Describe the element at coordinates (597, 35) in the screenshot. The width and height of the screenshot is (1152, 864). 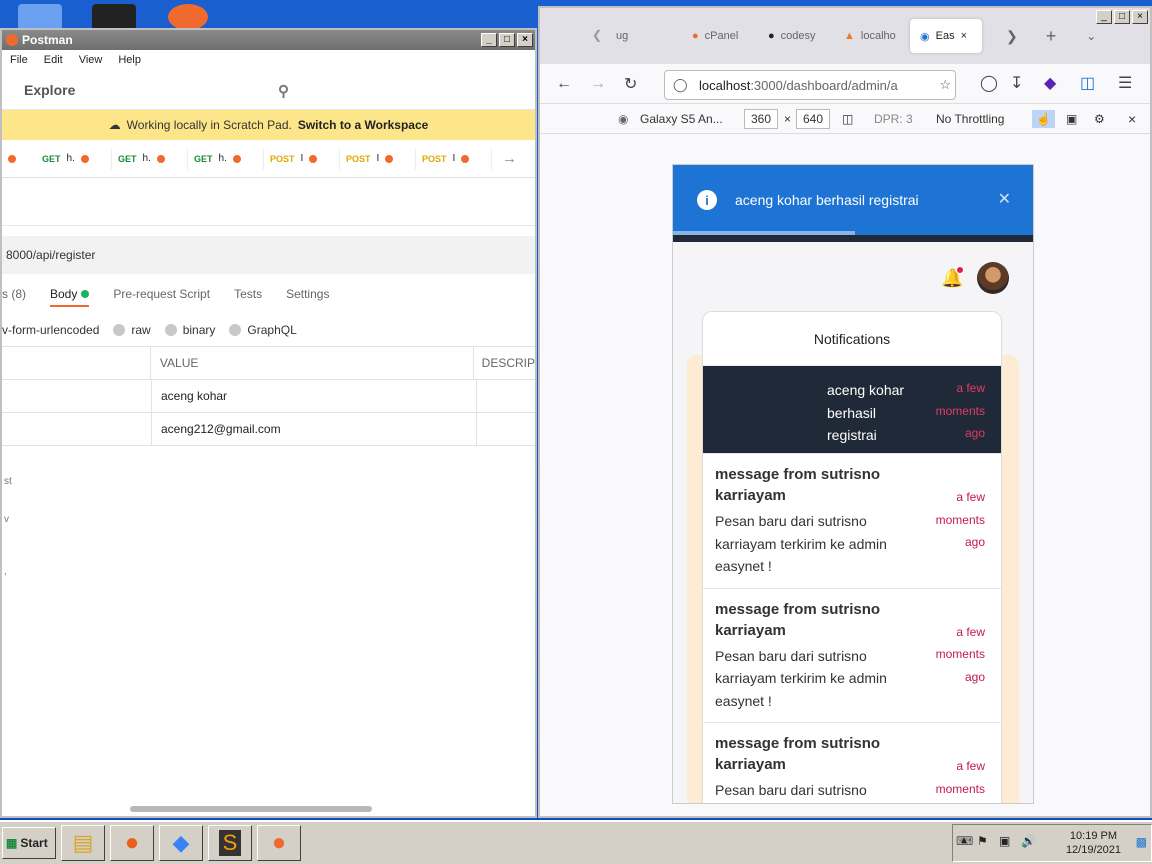
I see `scroll-tabs-left-icon: ❮` at that location.